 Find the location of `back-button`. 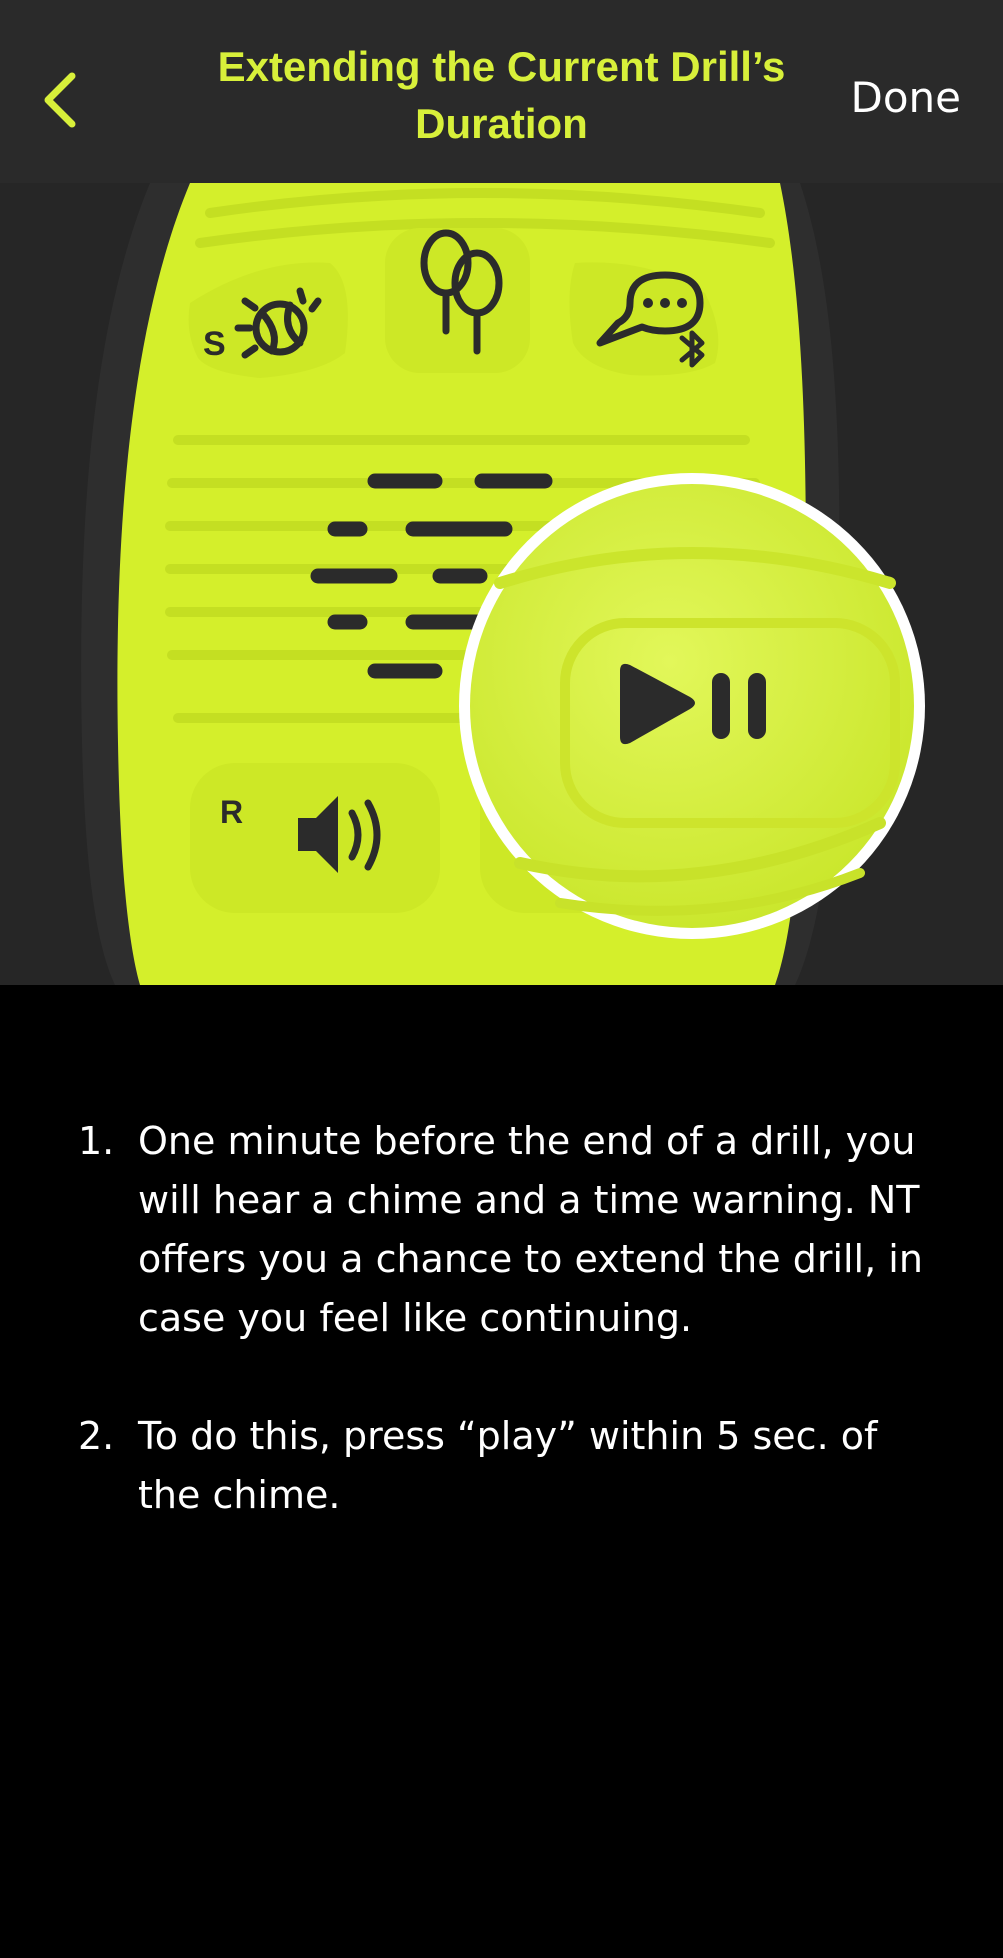

back-button is located at coordinates (60, 100).